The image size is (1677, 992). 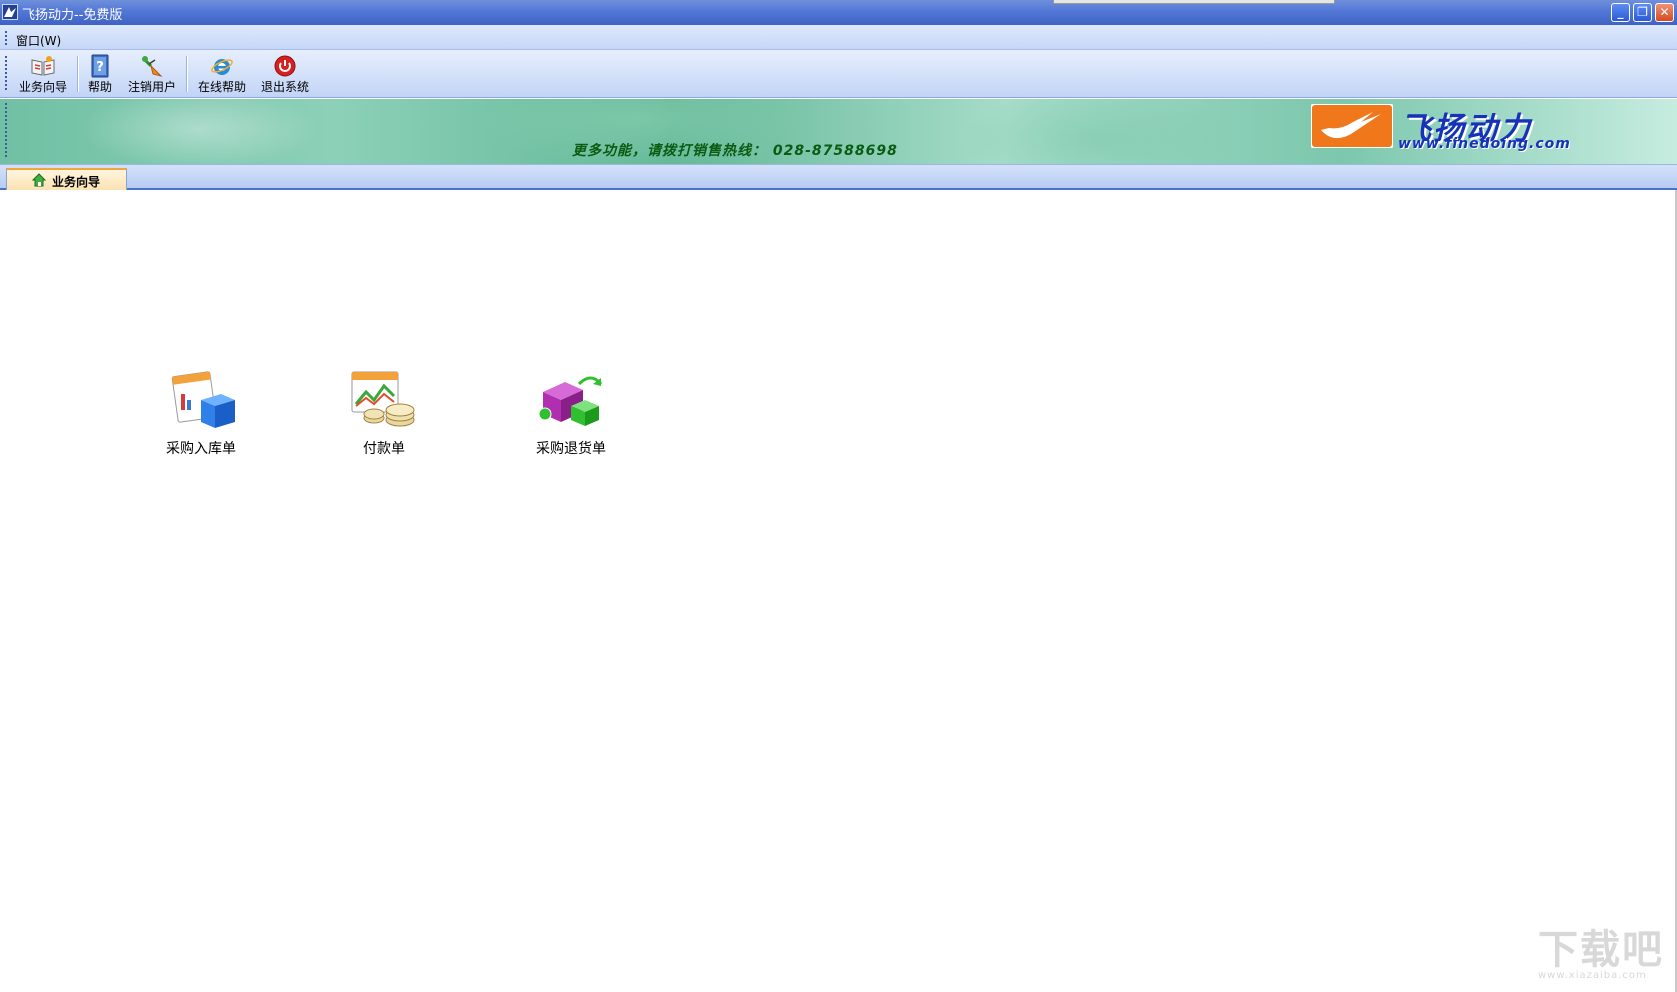 What do you see at coordinates (1352, 126) in the screenshot?
I see `brand-logo-icon` at bounding box center [1352, 126].